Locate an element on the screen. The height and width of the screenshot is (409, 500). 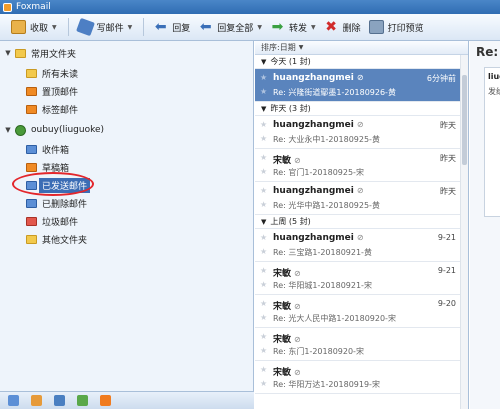
print-preview-button: 打印预览 is located at coordinates (396, 27).